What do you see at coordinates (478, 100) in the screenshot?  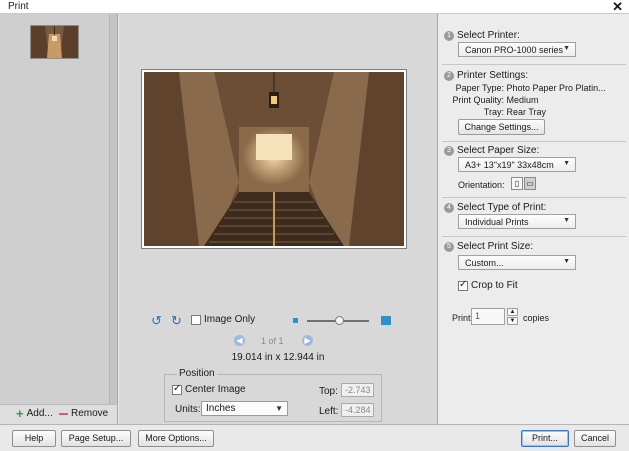 I see `print-quality-label: Print Quality:` at bounding box center [478, 100].